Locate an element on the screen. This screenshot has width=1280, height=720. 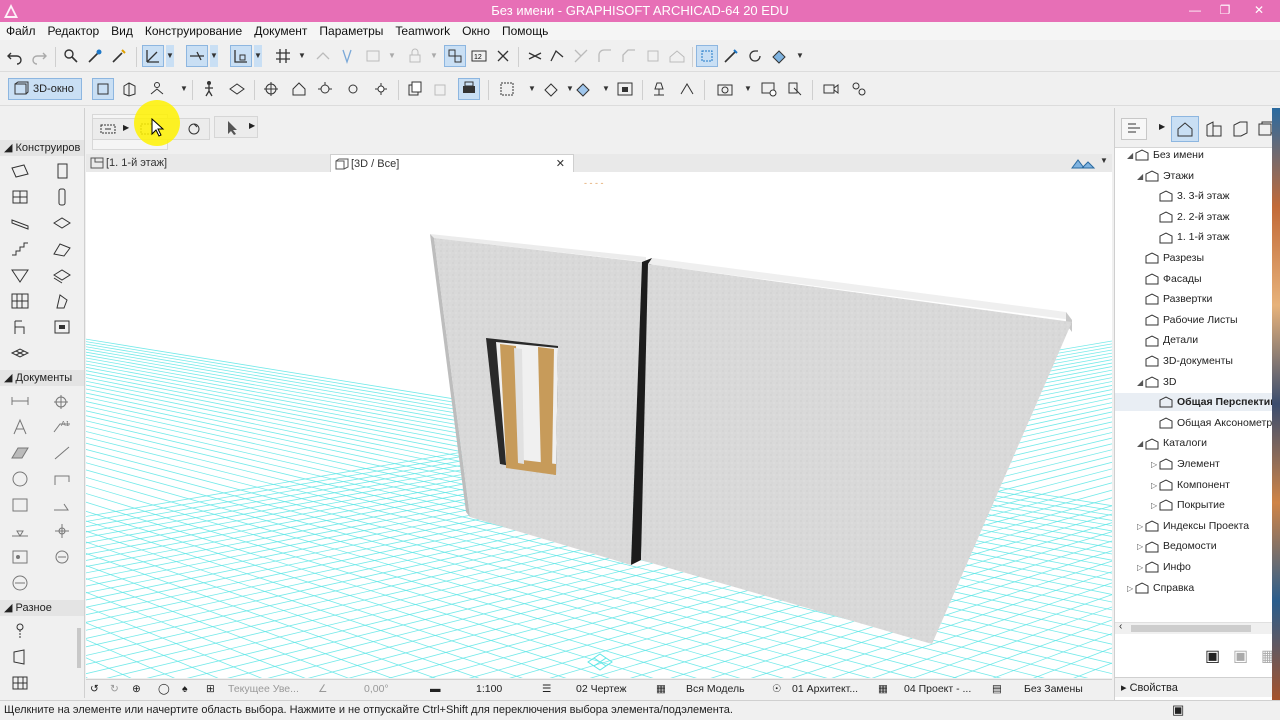
scroll-thumb is located at coordinates (1191, 628).